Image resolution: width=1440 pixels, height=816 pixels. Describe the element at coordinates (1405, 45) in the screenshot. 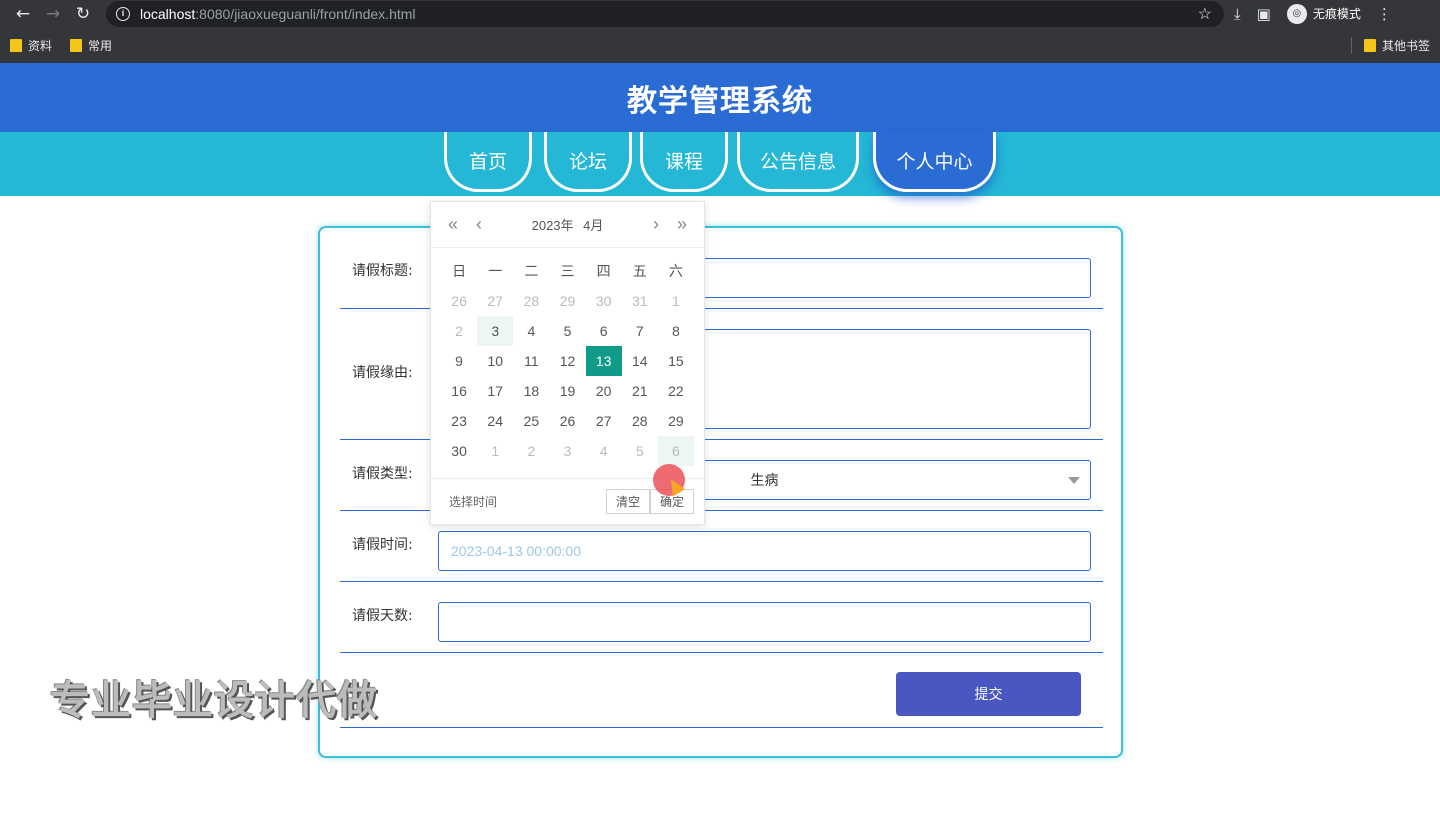

I see `bookmark-label: 其他书签` at that location.